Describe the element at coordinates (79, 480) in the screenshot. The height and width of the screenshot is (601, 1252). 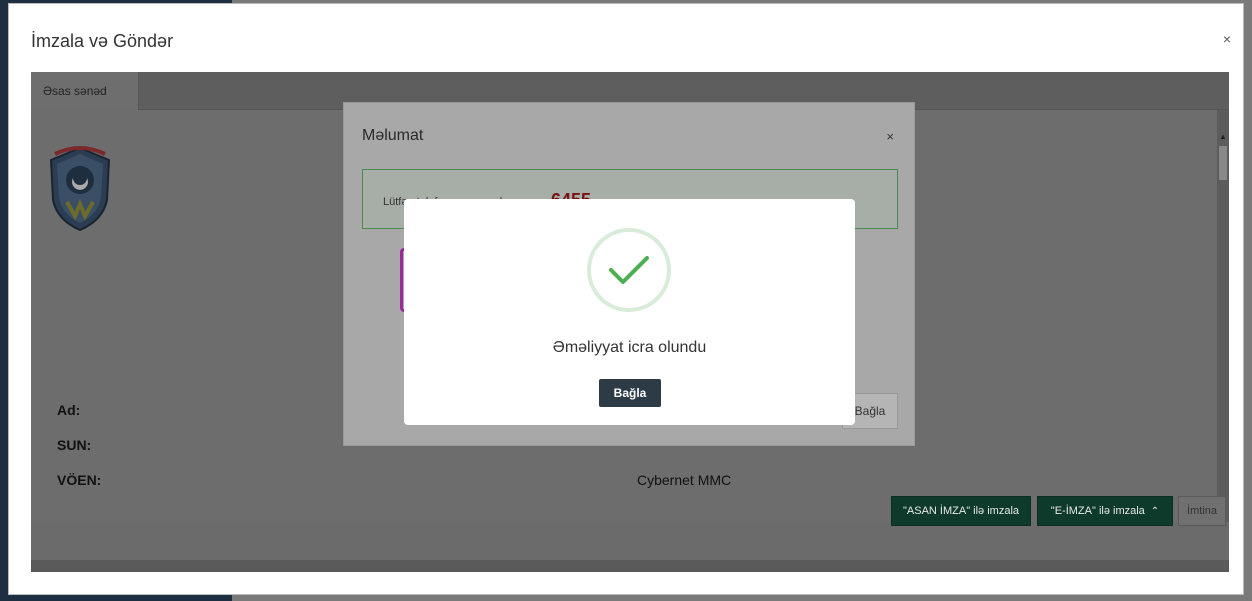
I see `doc-label-voen: VÖEN:` at that location.